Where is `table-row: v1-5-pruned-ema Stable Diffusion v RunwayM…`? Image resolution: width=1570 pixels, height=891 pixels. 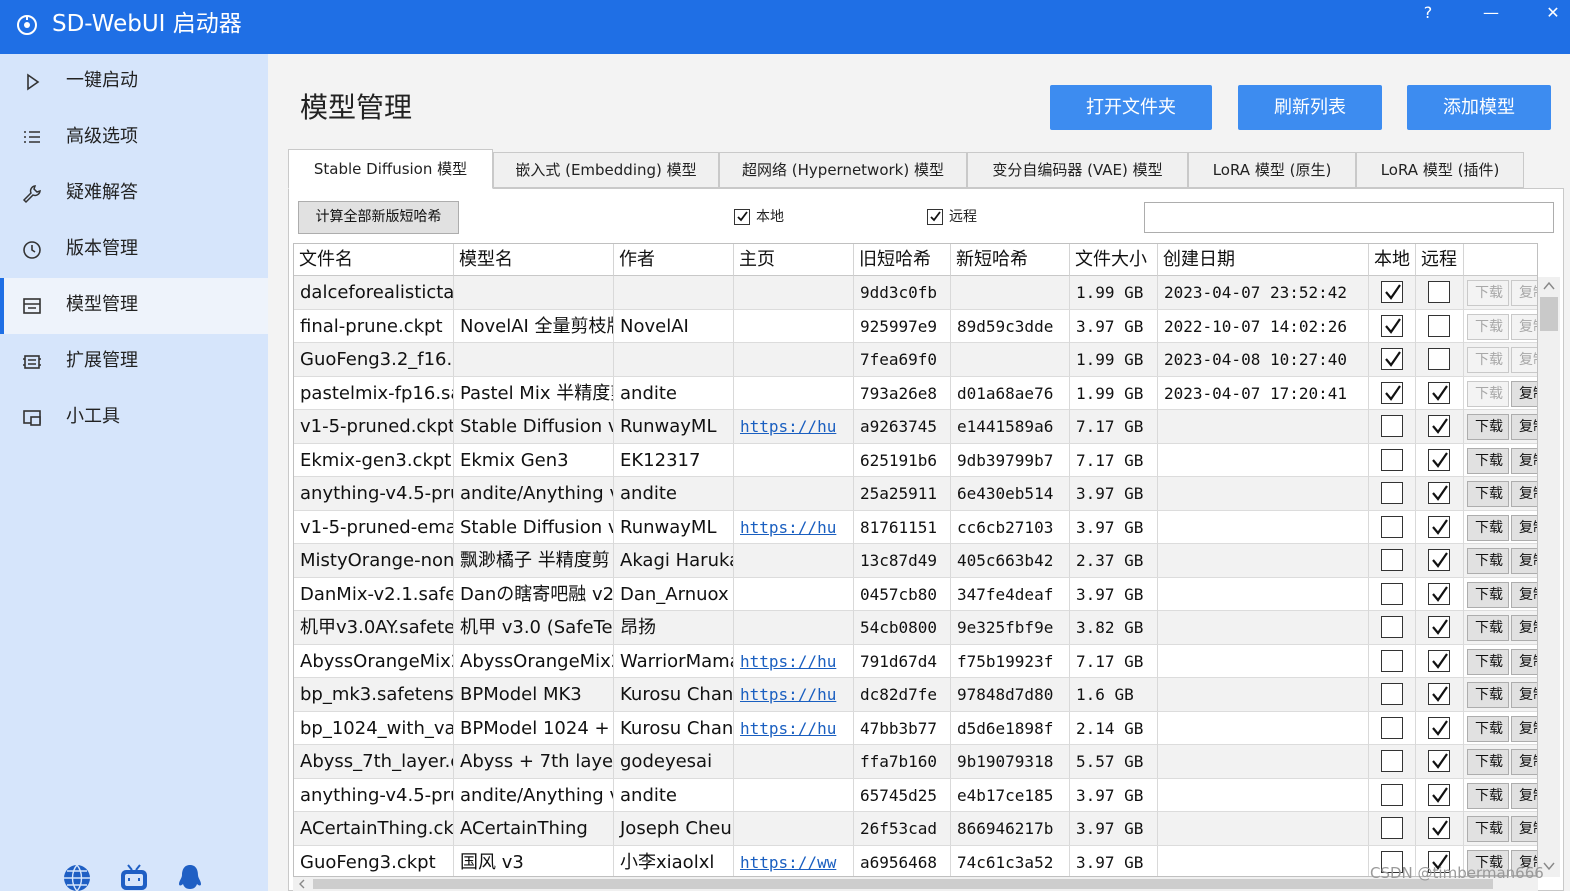 table-row: v1-5-pruned-ema Stable Diffusion v RunwayM… is located at coordinates (915, 527).